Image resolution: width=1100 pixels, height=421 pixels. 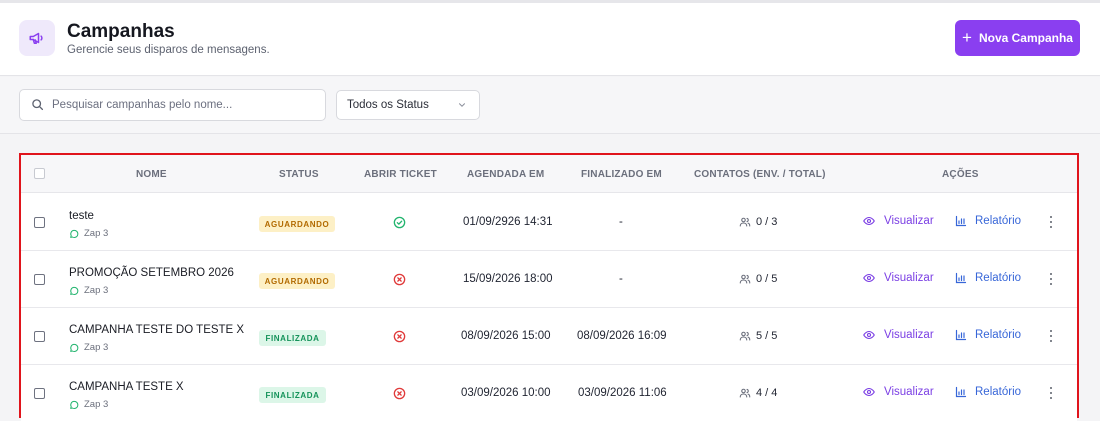 I want to click on contacts-count: 5 / 5, so click(x=758, y=336).